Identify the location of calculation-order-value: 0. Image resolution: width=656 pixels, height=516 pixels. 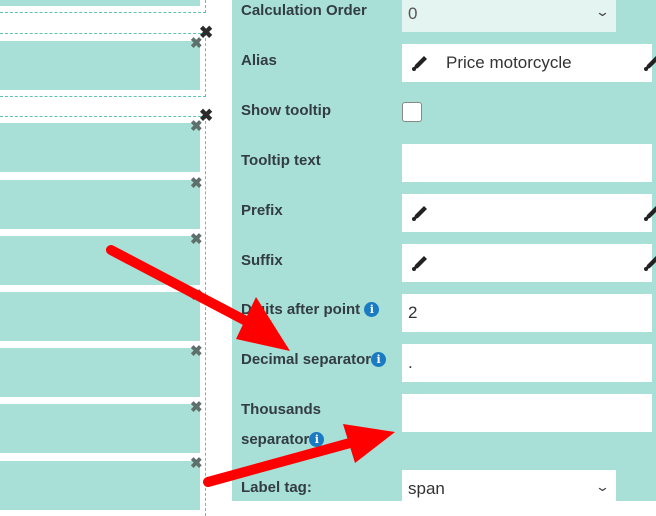
(413, 13).